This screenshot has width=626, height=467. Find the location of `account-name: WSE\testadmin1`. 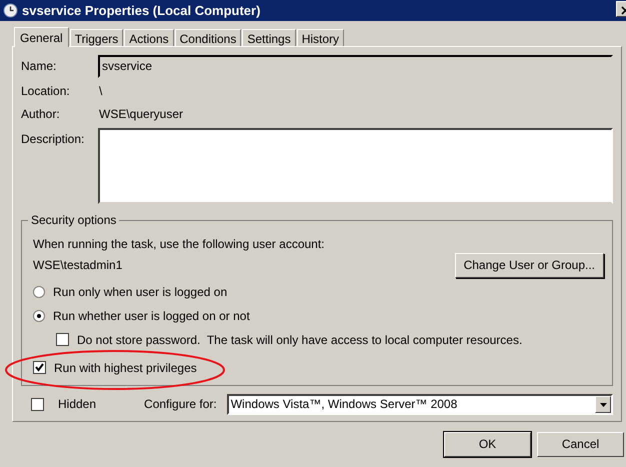

account-name: WSE\testadmin1 is located at coordinates (77, 265).